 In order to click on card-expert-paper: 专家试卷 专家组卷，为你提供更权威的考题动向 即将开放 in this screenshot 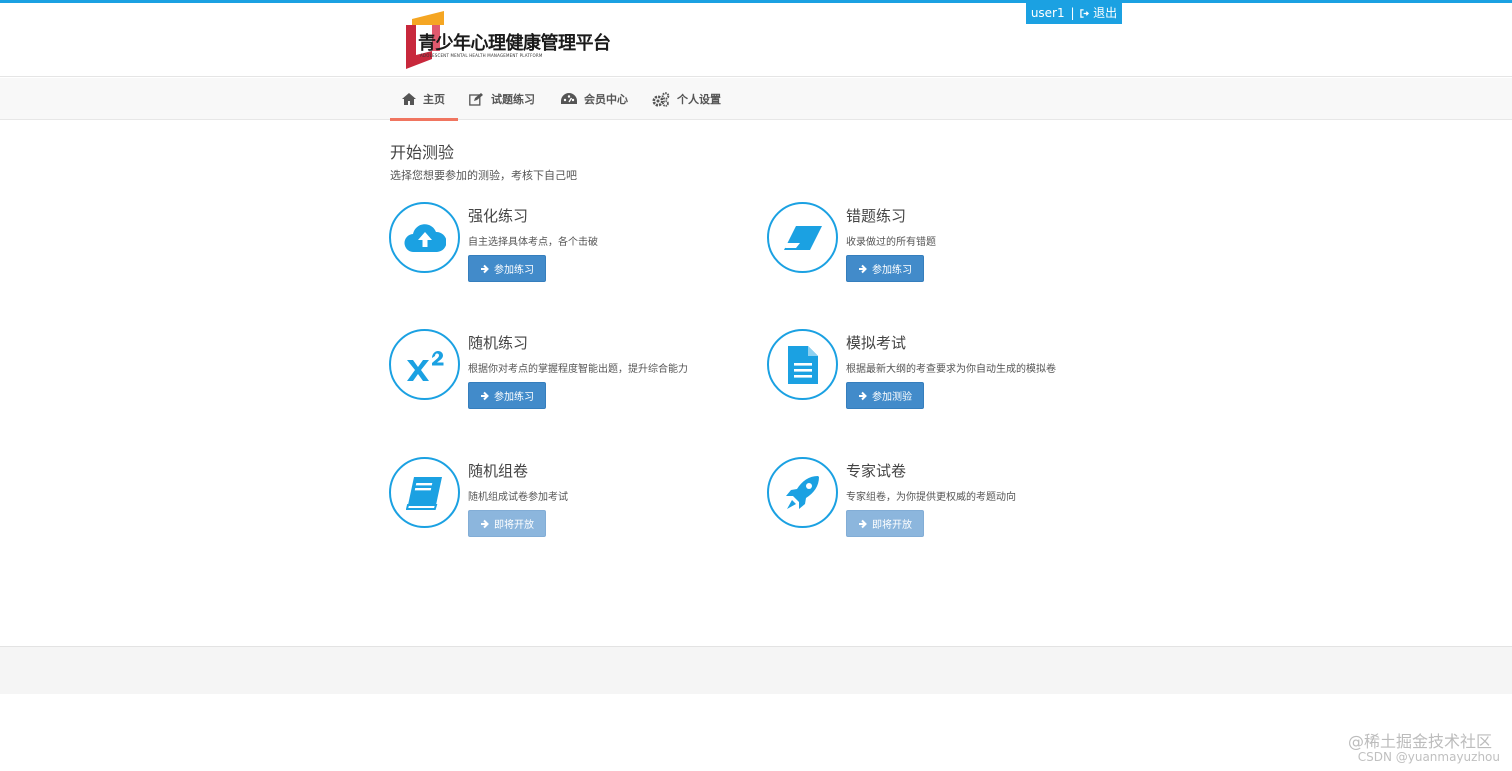, I will do `click(952, 500)`.